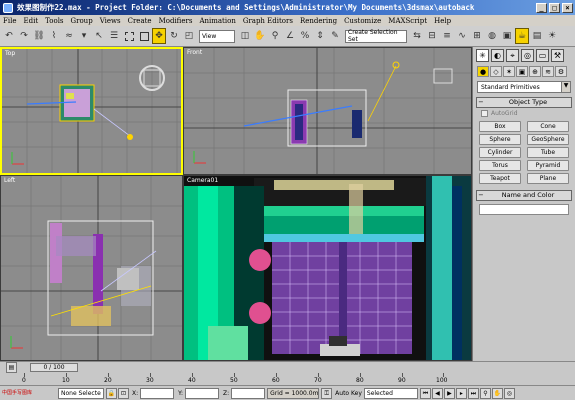 This screenshot has height=400, width=575. I want to click on schematic-view-icon: ⊞, so click(477, 36).